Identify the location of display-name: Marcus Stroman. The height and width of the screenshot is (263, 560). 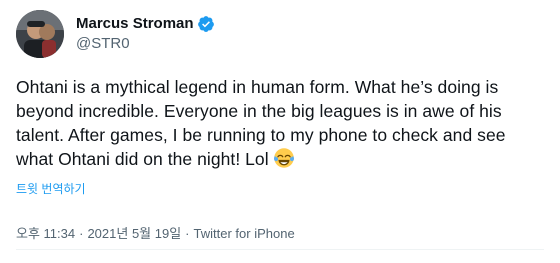
(135, 24).